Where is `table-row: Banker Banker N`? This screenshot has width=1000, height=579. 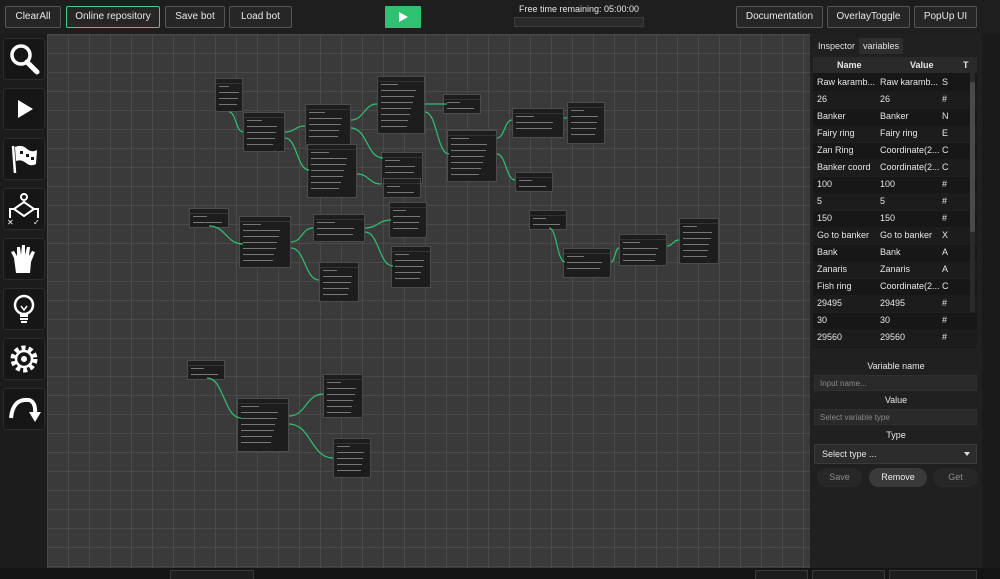
table-row: Banker Banker N is located at coordinates (895, 117).